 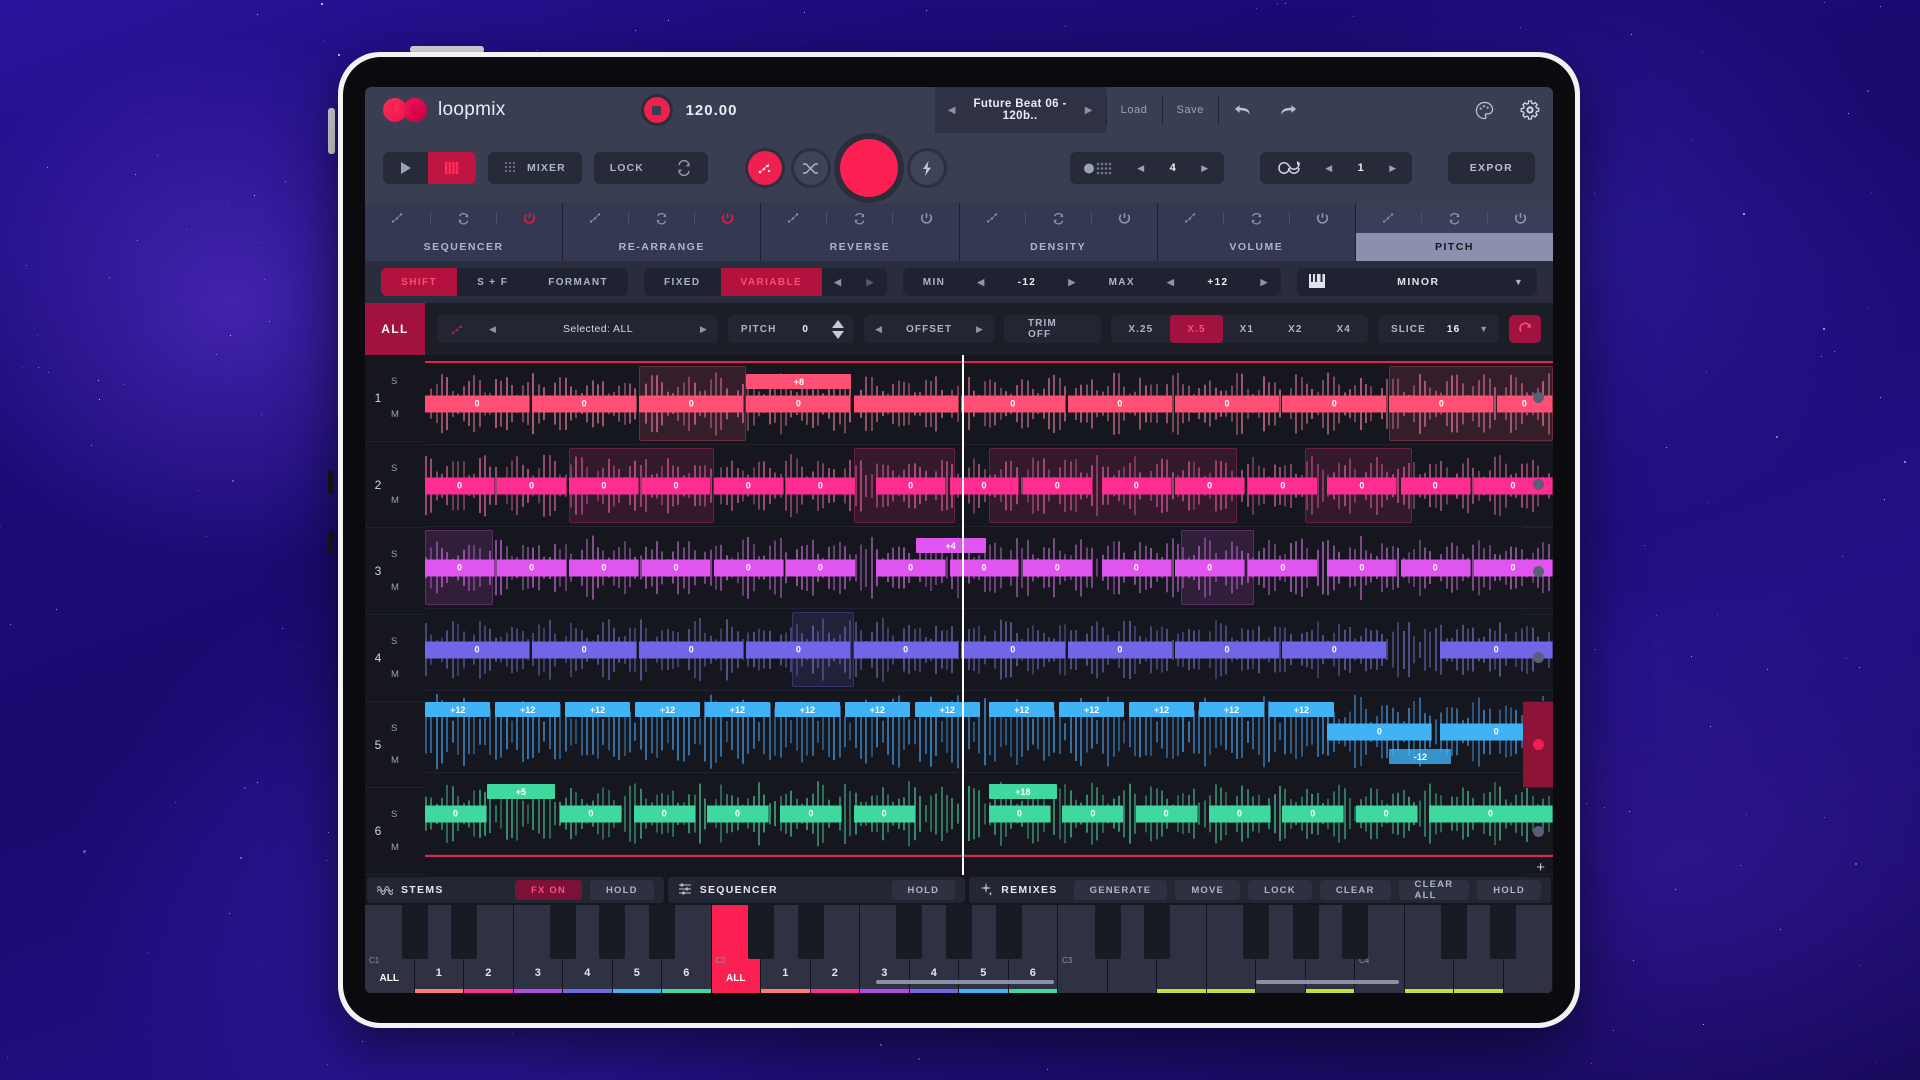 I want to click on play-button, so click(x=405, y=168).